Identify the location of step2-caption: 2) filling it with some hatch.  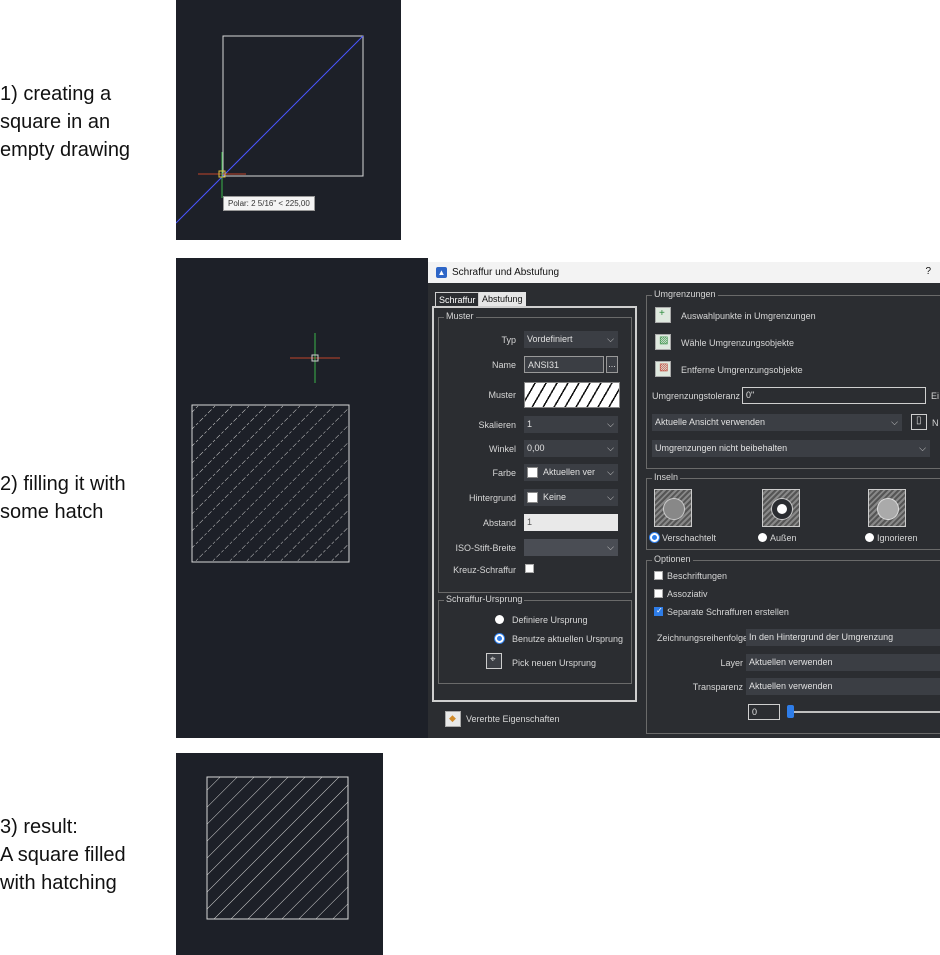
(85, 498).